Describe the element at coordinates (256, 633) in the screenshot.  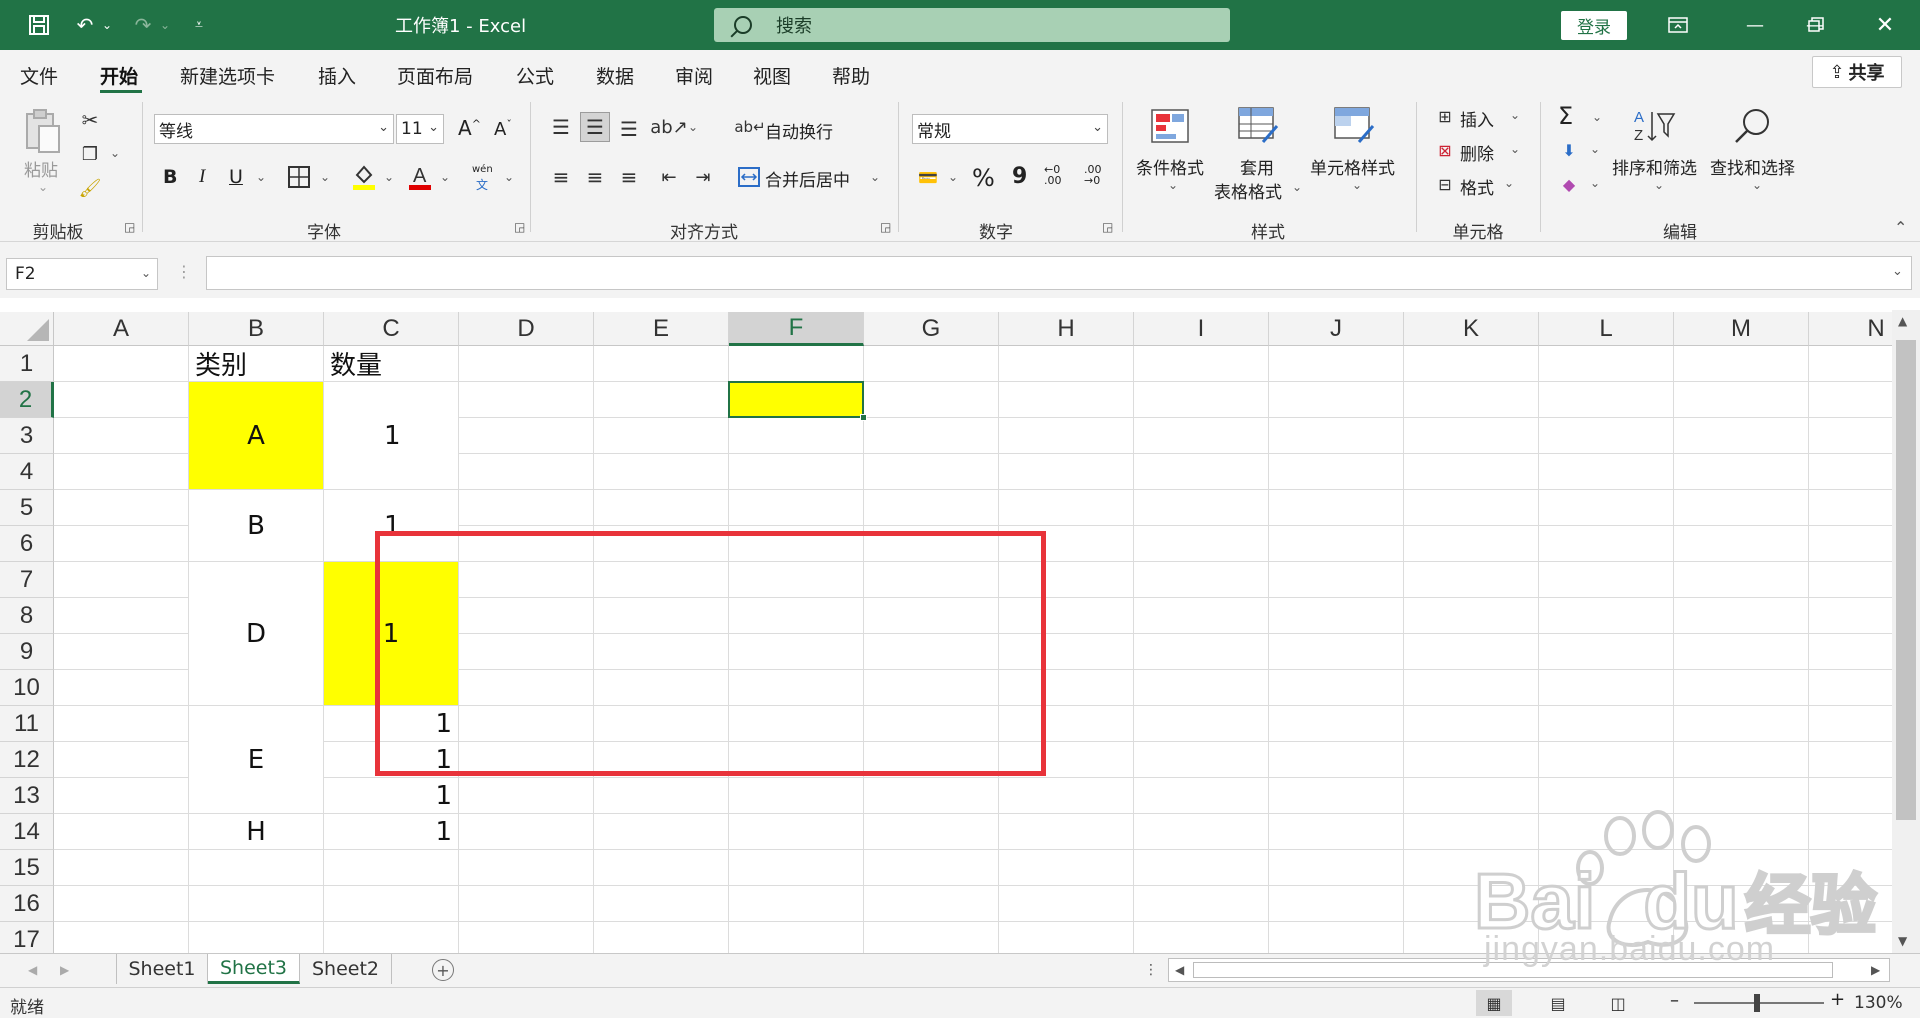
I see `cell-b7-10: D` at that location.